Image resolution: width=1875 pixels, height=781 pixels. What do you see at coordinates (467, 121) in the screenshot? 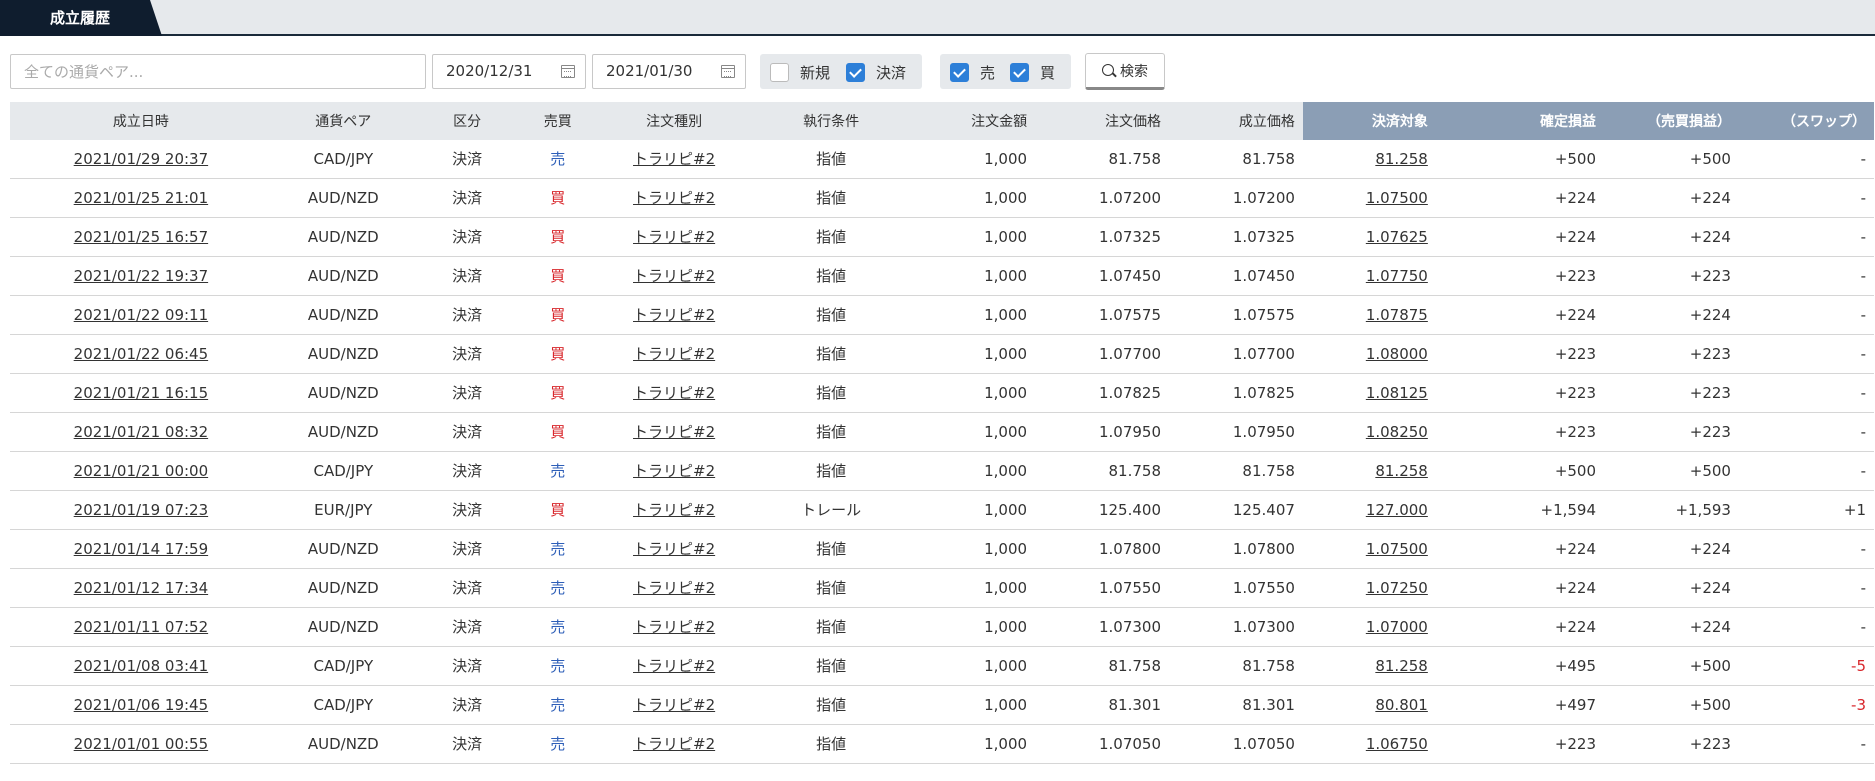
I see `col-category: 区分` at bounding box center [467, 121].